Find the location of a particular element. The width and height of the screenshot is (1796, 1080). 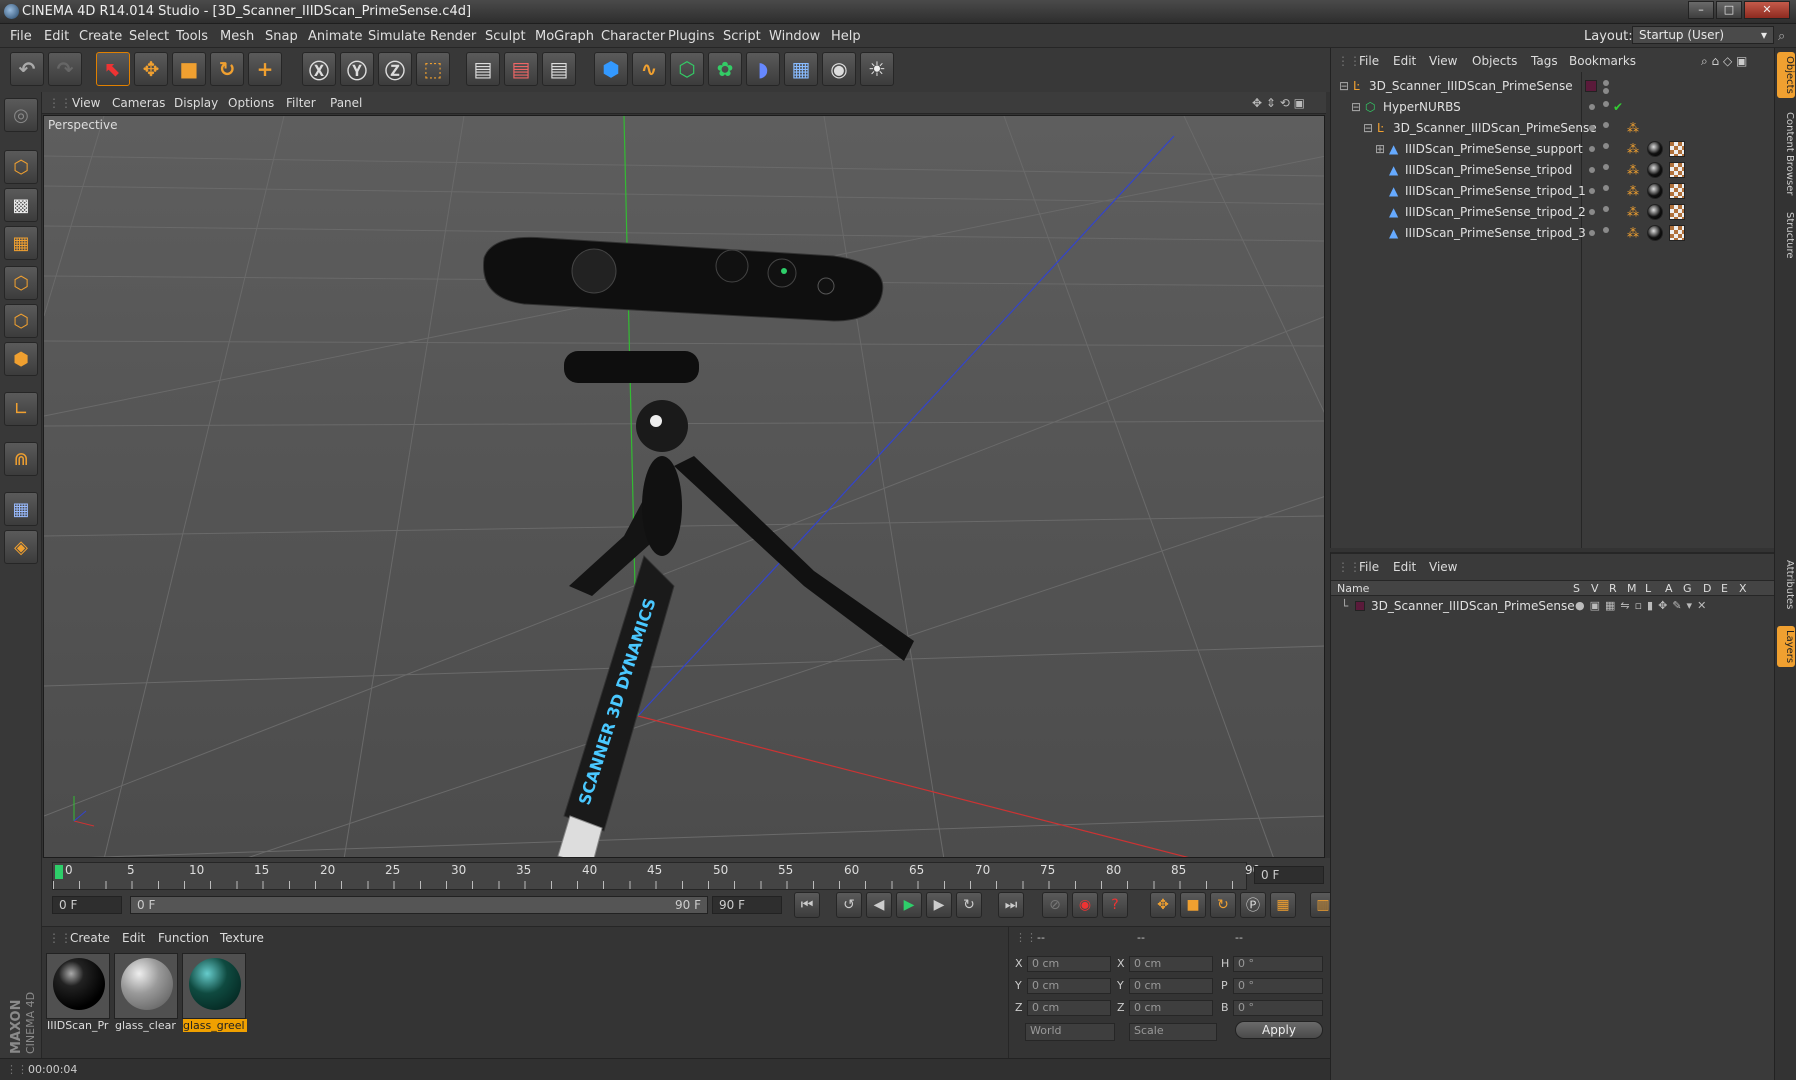

floor-icon: ▦ is located at coordinates (801, 69).